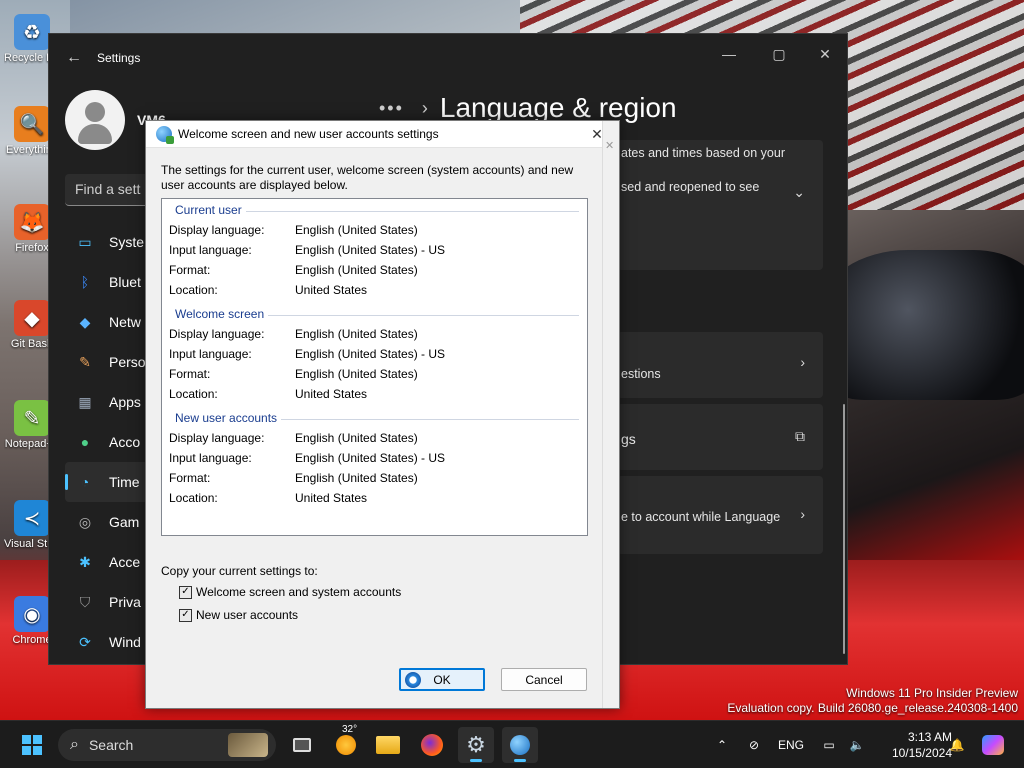 The image size is (1024, 768). What do you see at coordinates (85, 241) in the screenshot?
I see `system-icon: ▭` at bounding box center [85, 241].